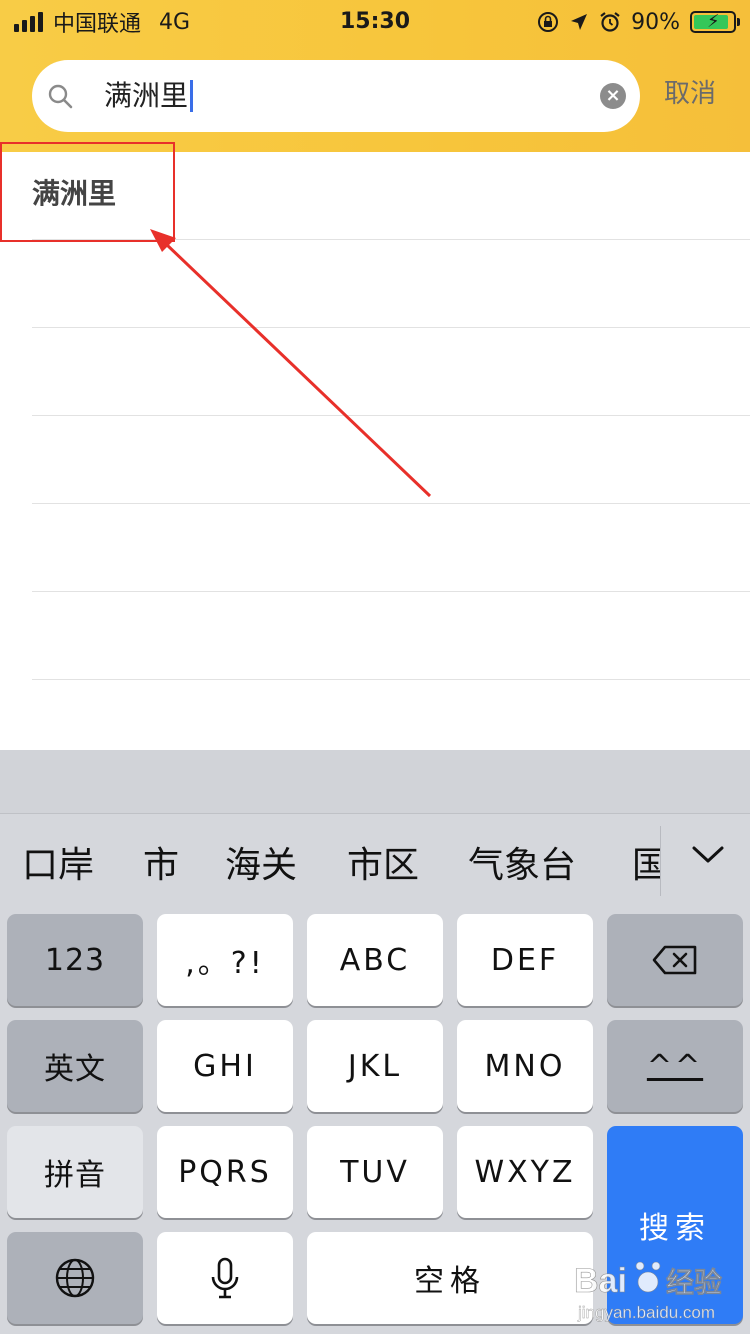  I want to click on tuv-key: TUV, so click(375, 1172).